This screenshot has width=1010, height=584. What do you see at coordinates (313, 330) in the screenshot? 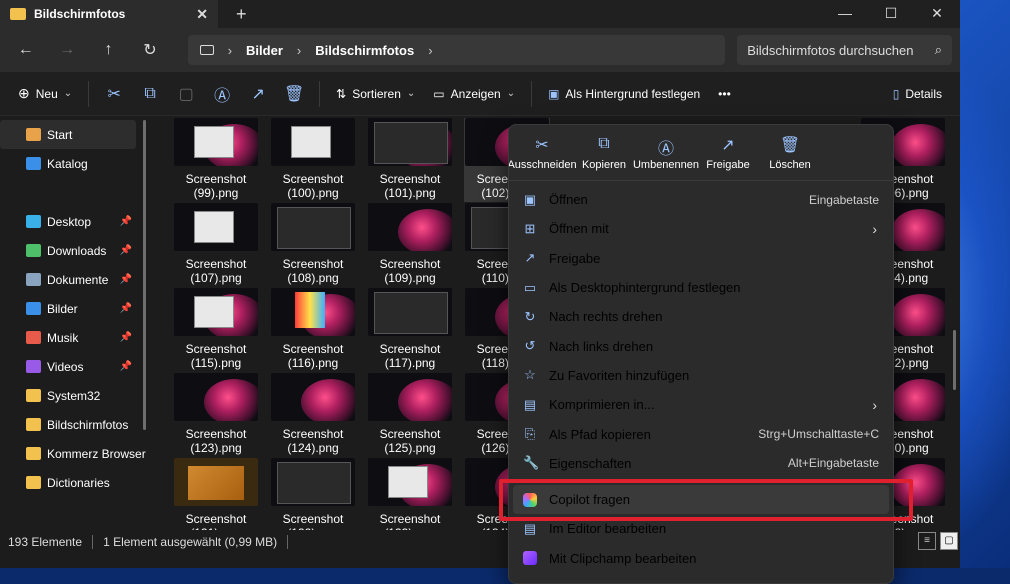
I see `file-item: Screenshot(116).png` at bounding box center [313, 330].